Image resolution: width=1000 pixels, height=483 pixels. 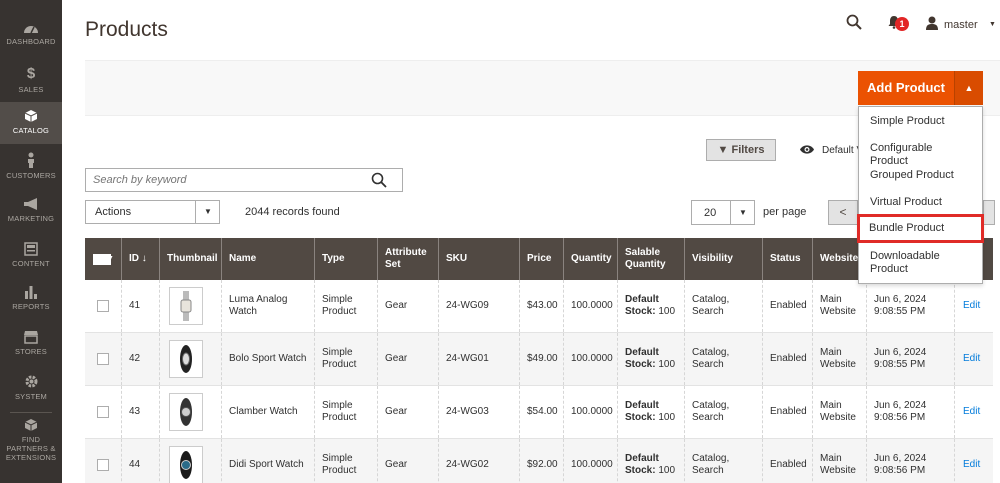 I want to click on menu-bundle-product: Bundle Product, so click(x=920, y=228).